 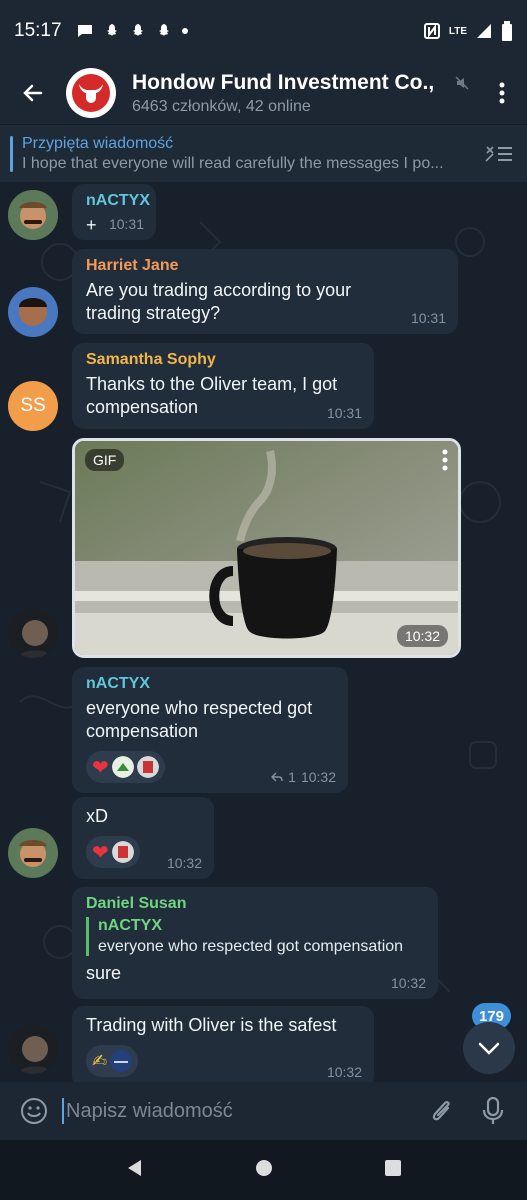 I want to click on paperclip-icon, so click(x=441, y=1111).